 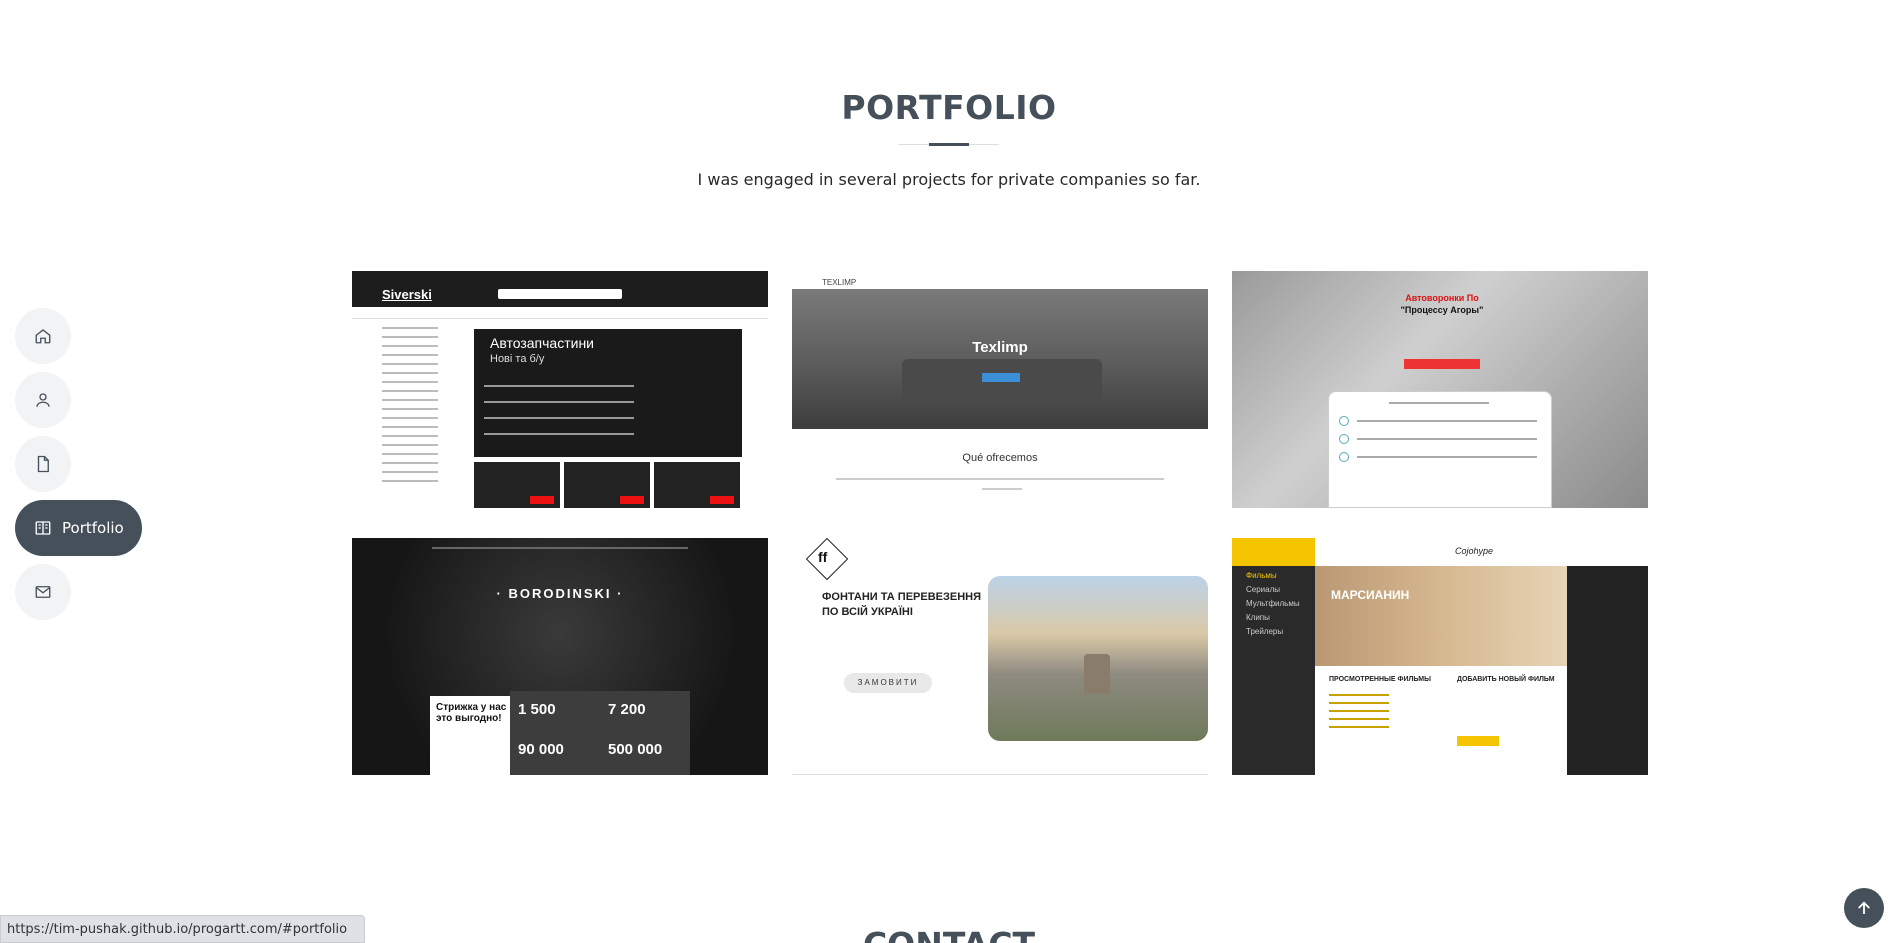 What do you see at coordinates (1440, 449) in the screenshot?
I see `feature-box` at bounding box center [1440, 449].